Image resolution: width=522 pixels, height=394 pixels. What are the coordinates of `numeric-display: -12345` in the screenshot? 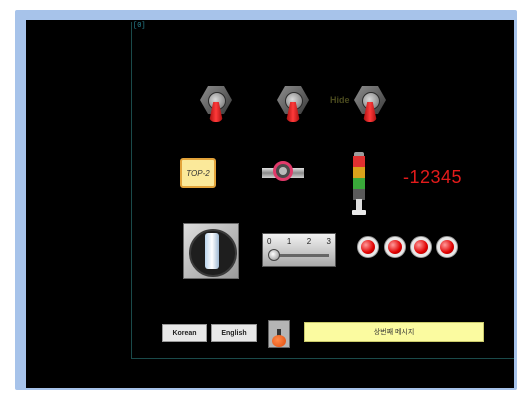 It's located at (433, 177).